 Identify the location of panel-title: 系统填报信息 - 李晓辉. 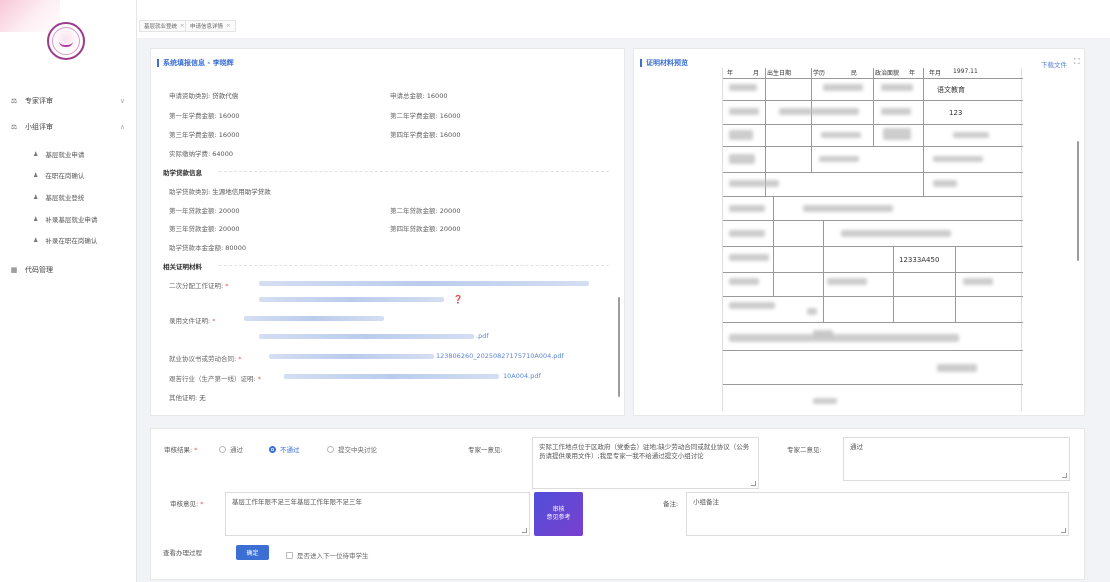
(195, 63).